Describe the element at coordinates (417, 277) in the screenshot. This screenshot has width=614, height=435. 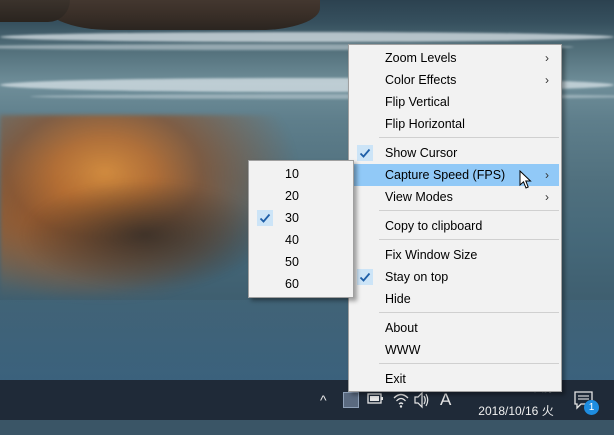
I see `menu-item-label: Stay on top` at that location.